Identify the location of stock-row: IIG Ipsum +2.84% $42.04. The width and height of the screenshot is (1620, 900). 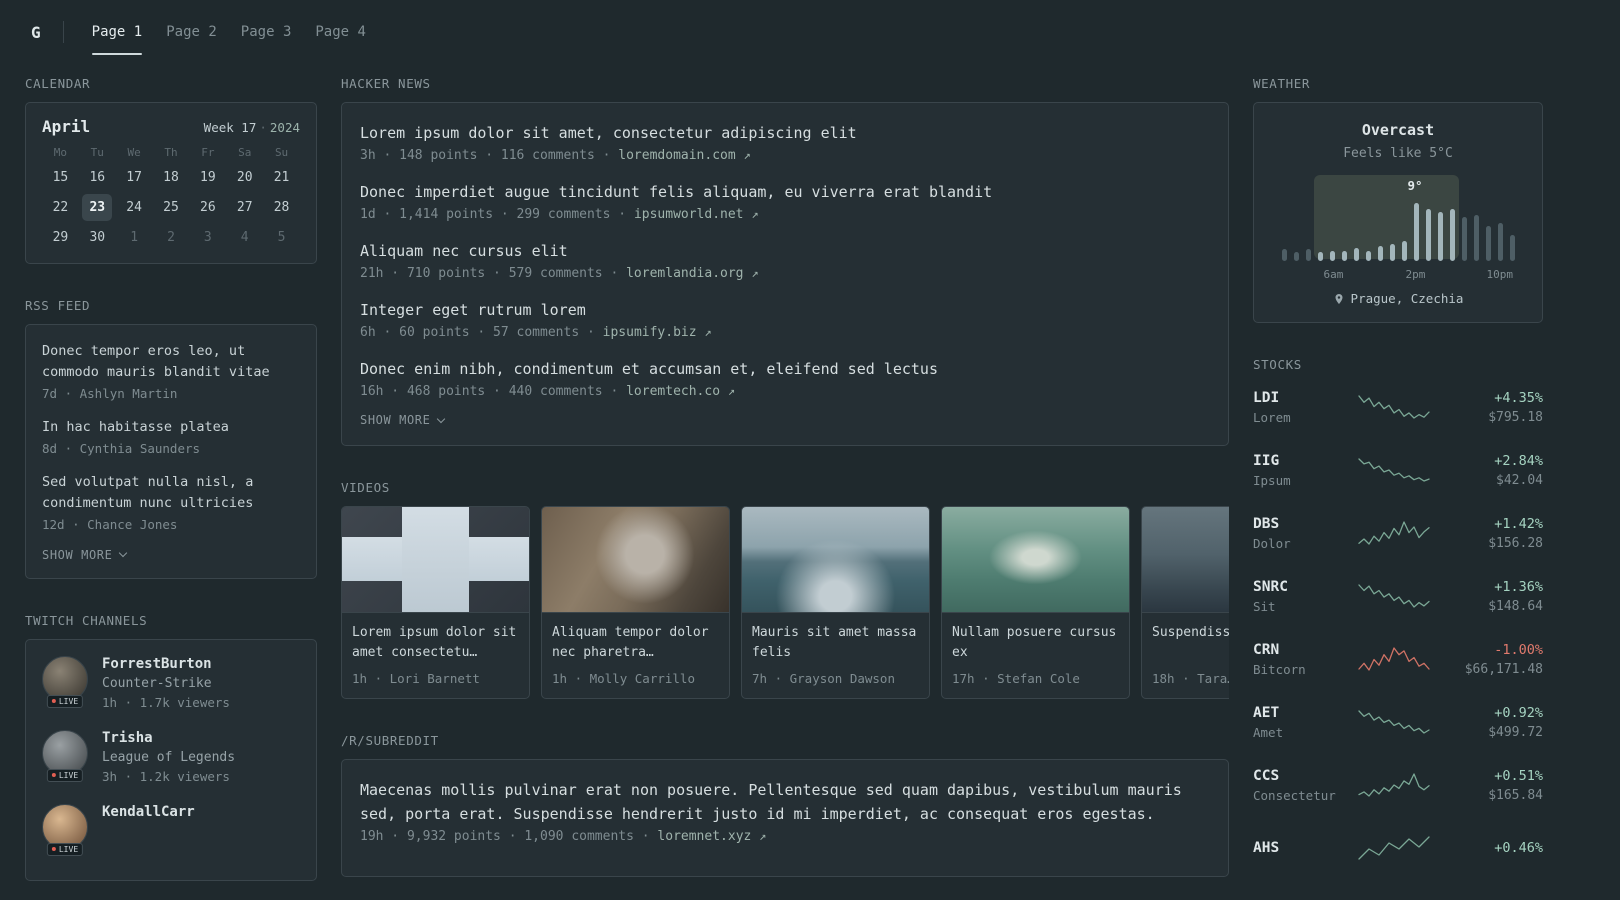
(1398, 470).